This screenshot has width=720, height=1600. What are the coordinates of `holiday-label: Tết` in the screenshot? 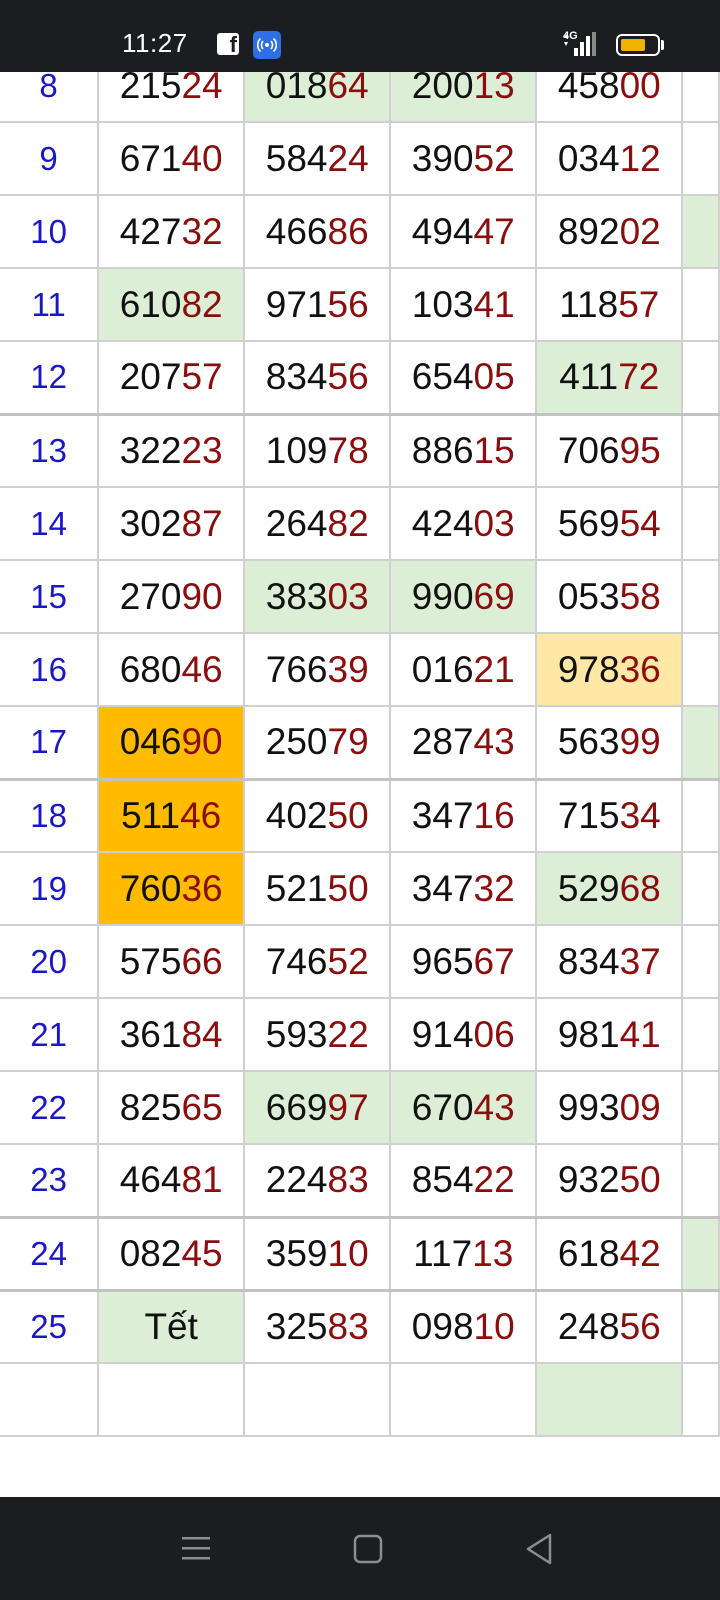 It's located at (171, 1326).